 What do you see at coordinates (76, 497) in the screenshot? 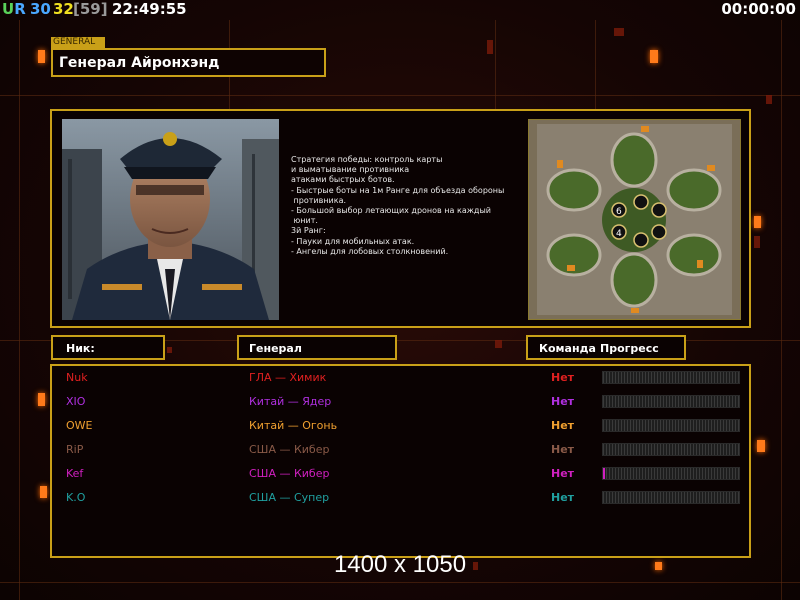
I see `player-nick: K.O` at bounding box center [76, 497].